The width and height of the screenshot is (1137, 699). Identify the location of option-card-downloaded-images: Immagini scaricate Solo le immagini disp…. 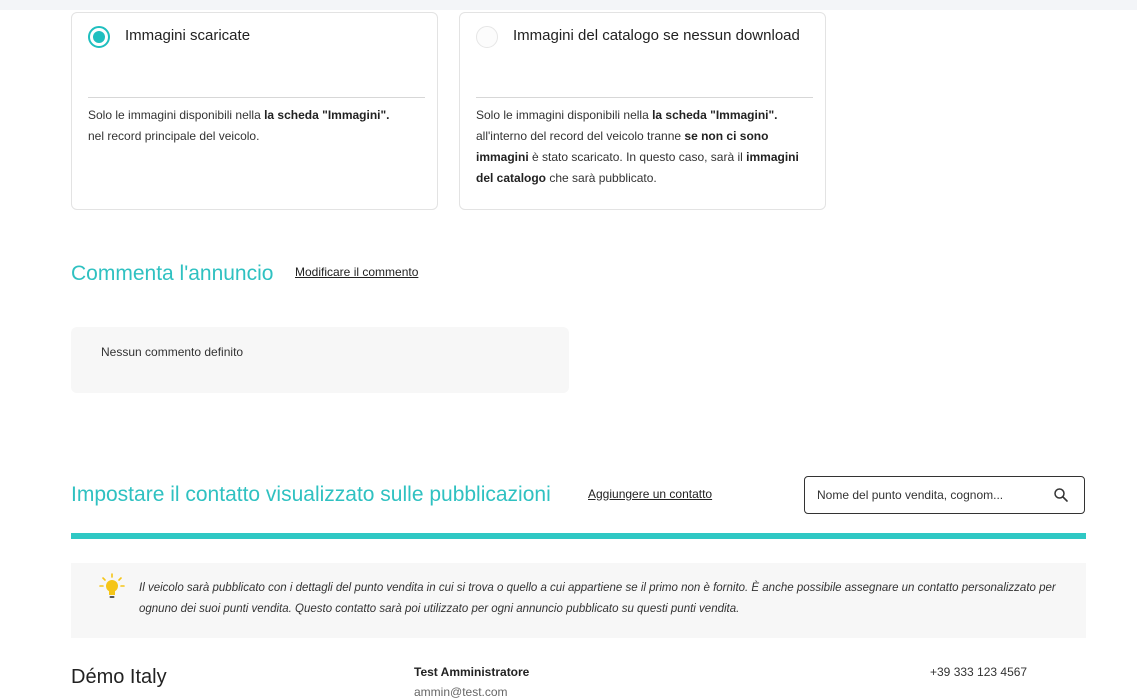
(254, 111).